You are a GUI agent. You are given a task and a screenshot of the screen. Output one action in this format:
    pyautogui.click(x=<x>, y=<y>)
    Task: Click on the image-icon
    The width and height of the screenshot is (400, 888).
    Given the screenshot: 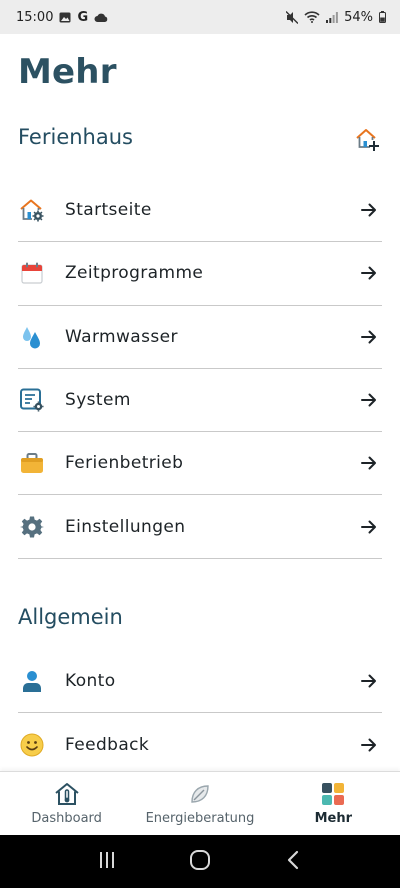 What is the action you would take?
    pyautogui.click(x=65, y=17)
    